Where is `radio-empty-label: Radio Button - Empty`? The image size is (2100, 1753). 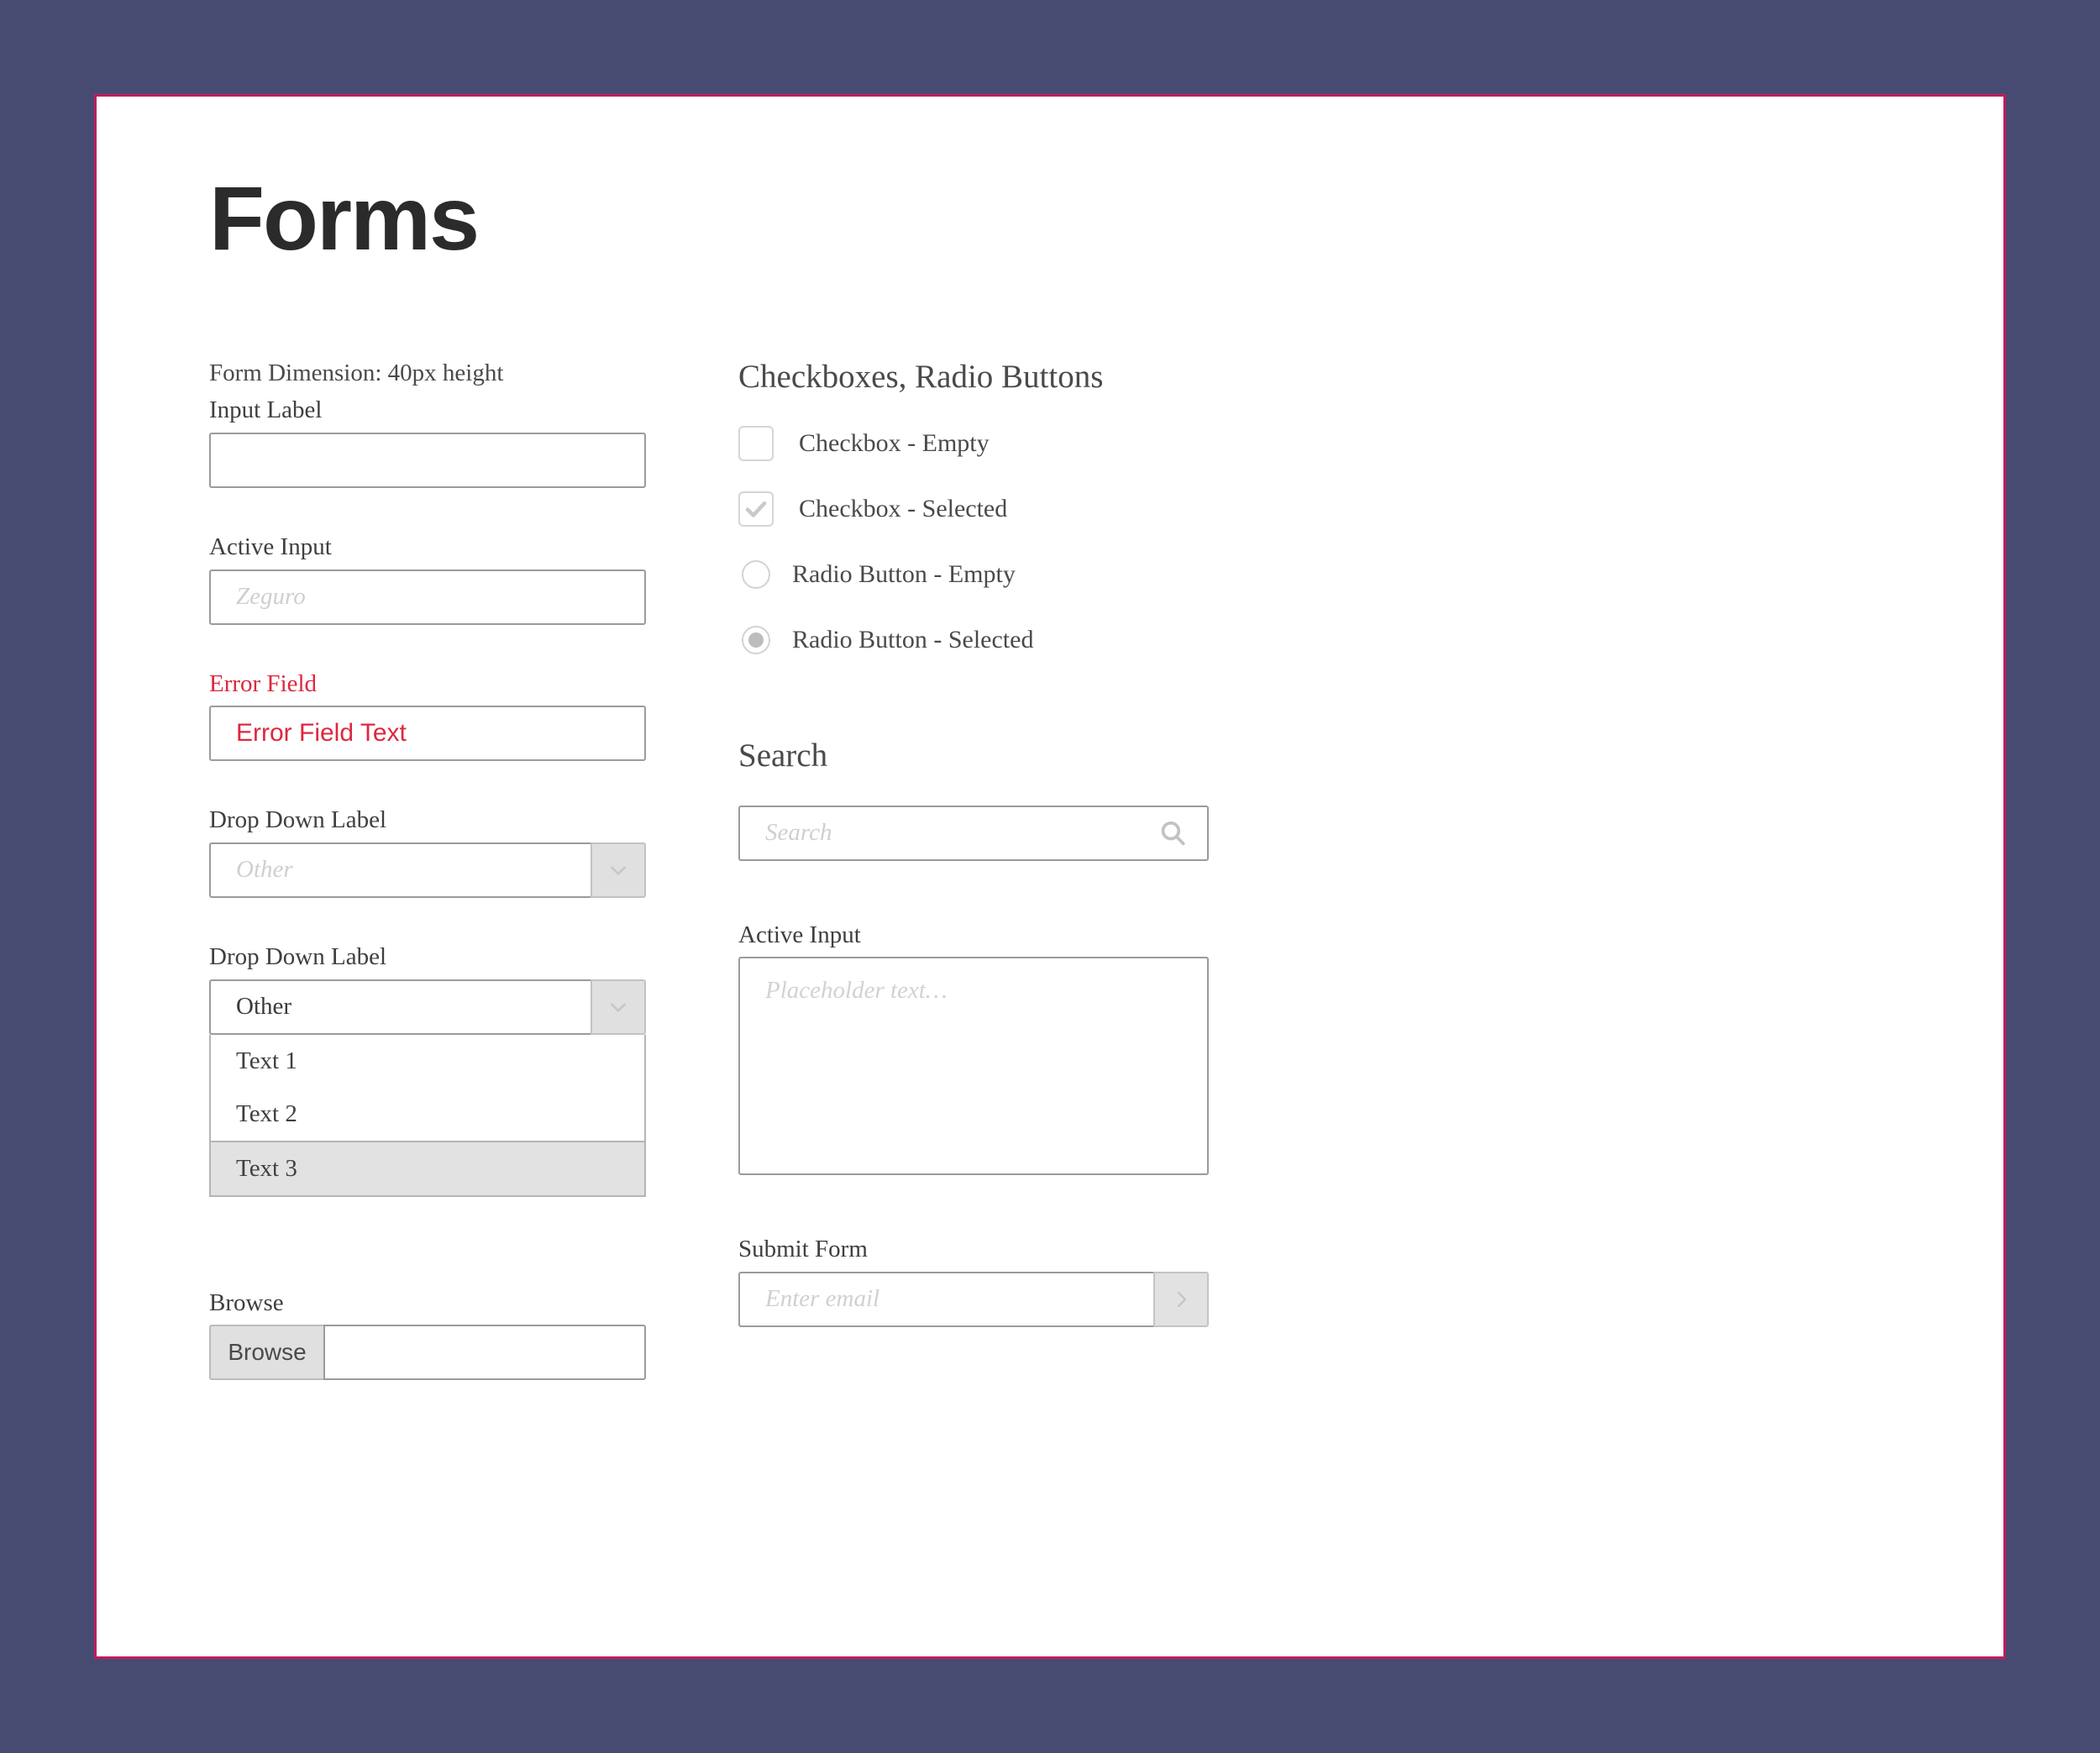 radio-empty-label: Radio Button - Empty is located at coordinates (904, 573).